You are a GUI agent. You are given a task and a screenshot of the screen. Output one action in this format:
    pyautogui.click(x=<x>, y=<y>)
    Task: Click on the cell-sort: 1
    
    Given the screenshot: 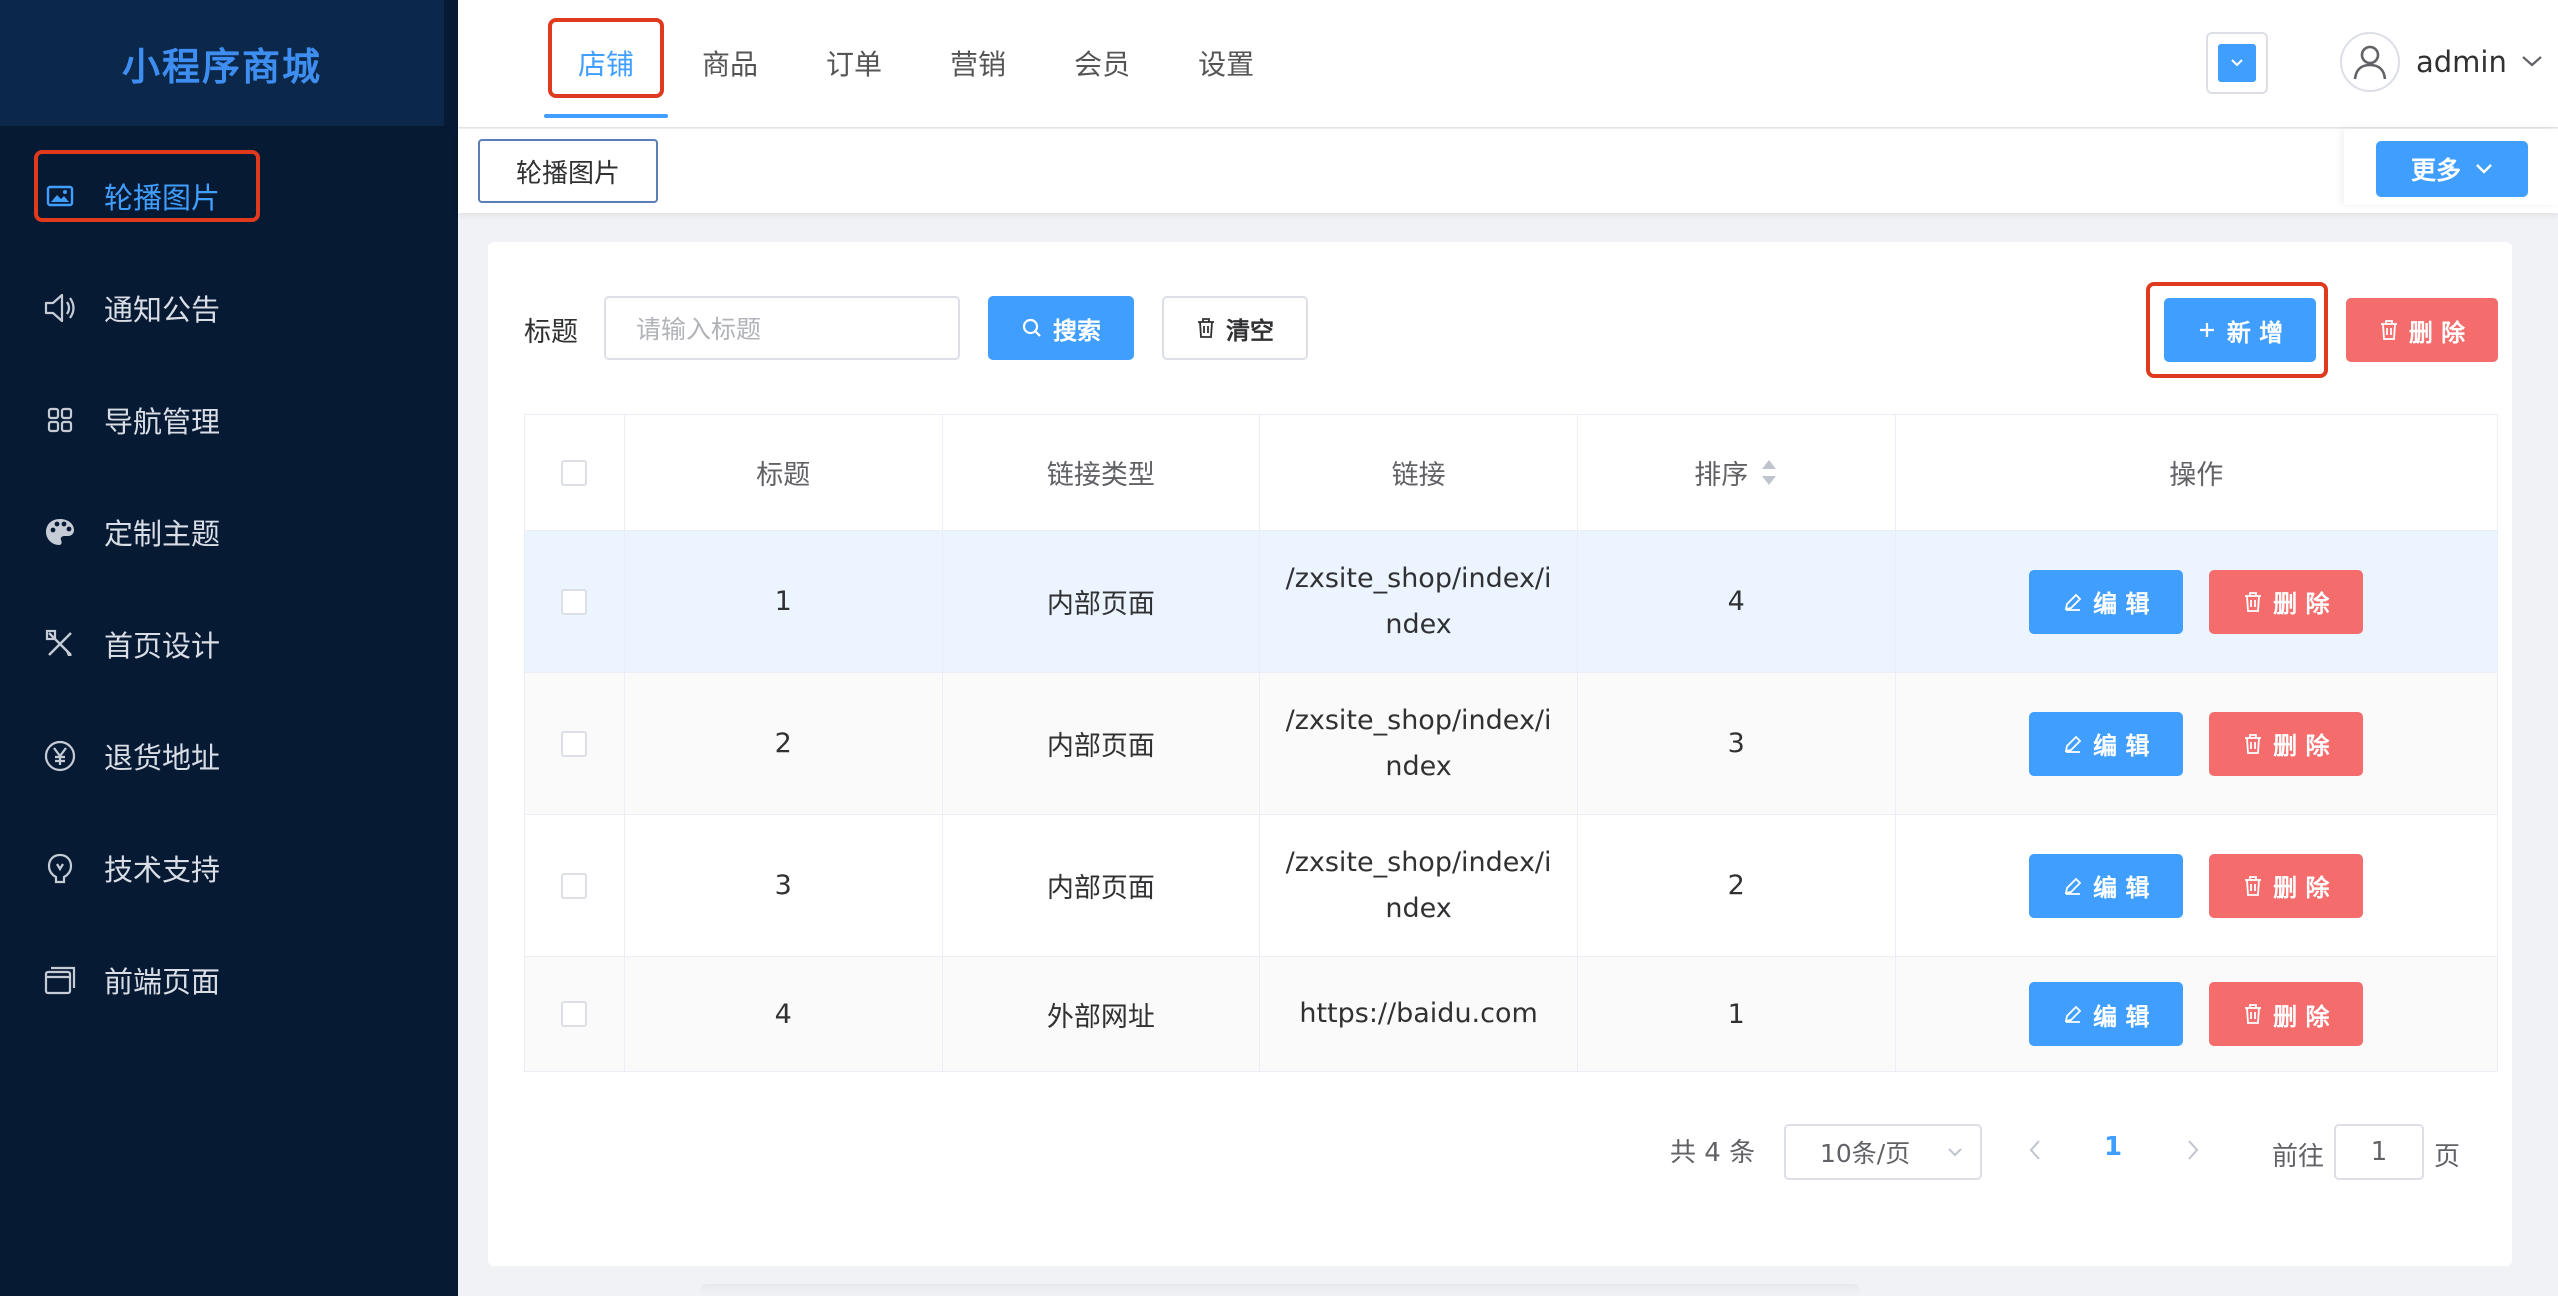 What is the action you would take?
    pyautogui.click(x=1737, y=1014)
    